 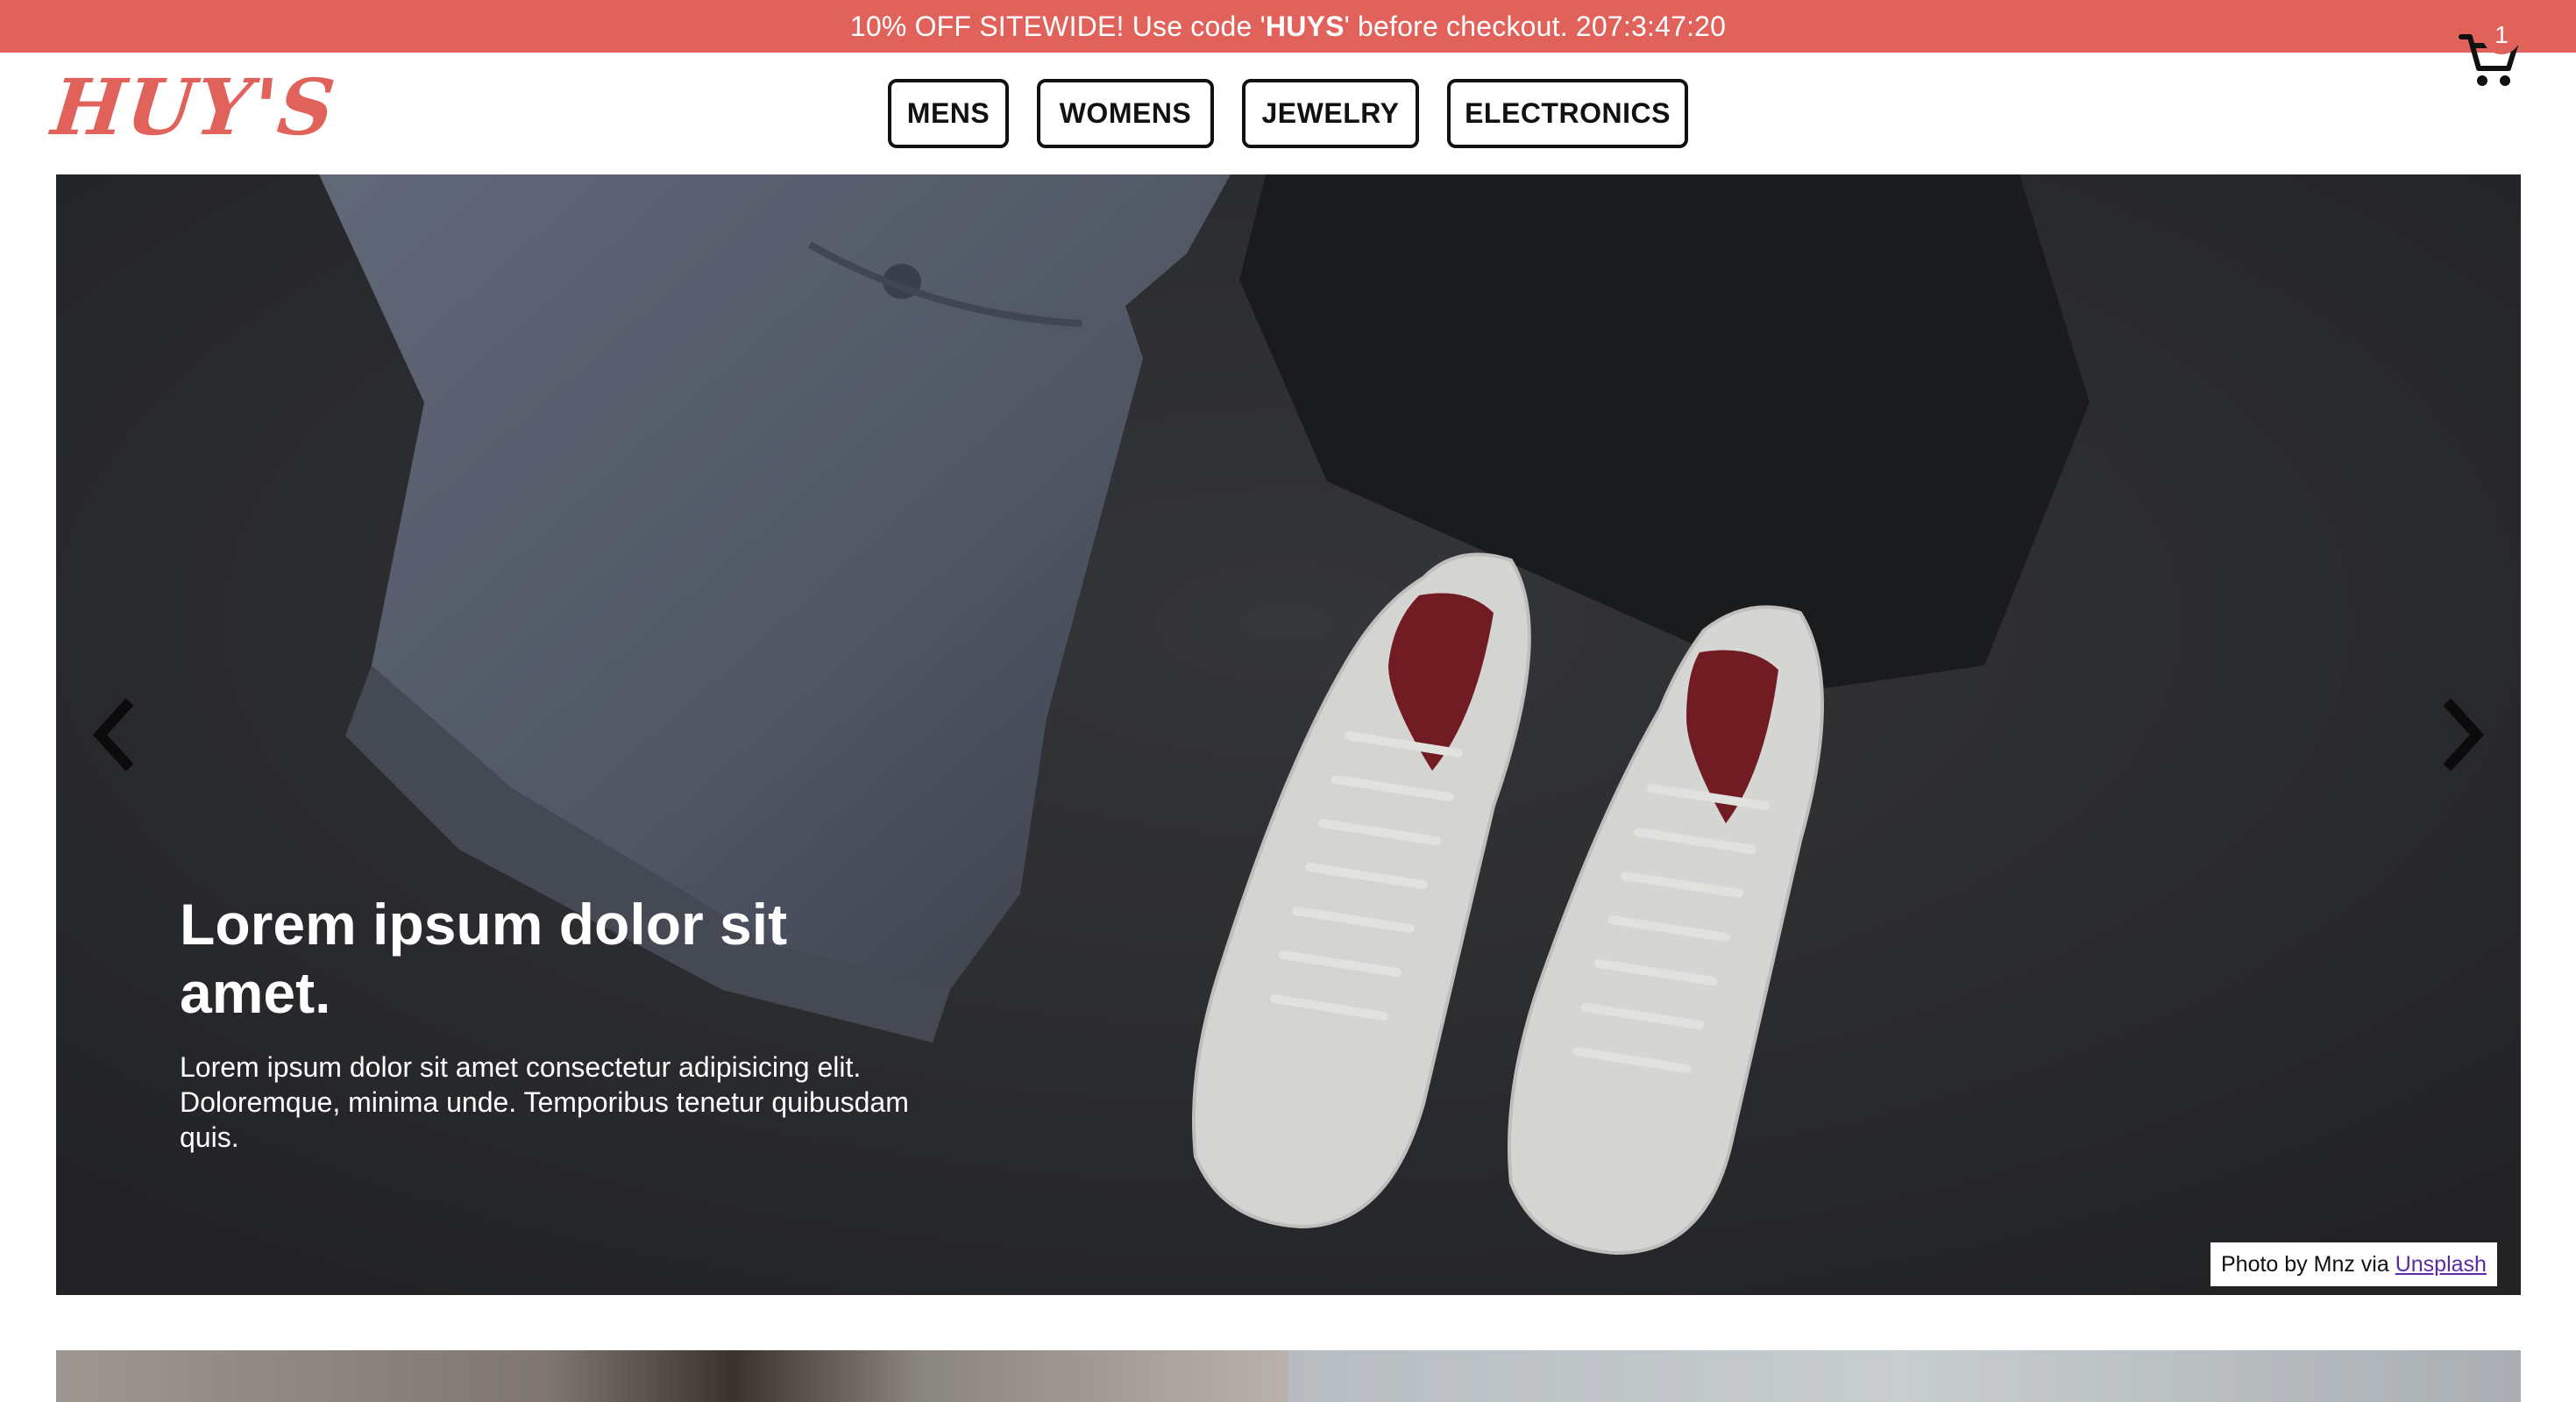 I want to click on chevron-left-icon, so click(x=113, y=735).